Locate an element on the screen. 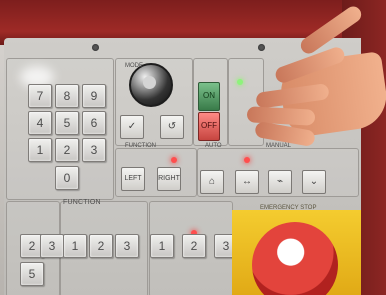 This screenshot has width=386, height=295. key-button: 4 is located at coordinates (40, 123).